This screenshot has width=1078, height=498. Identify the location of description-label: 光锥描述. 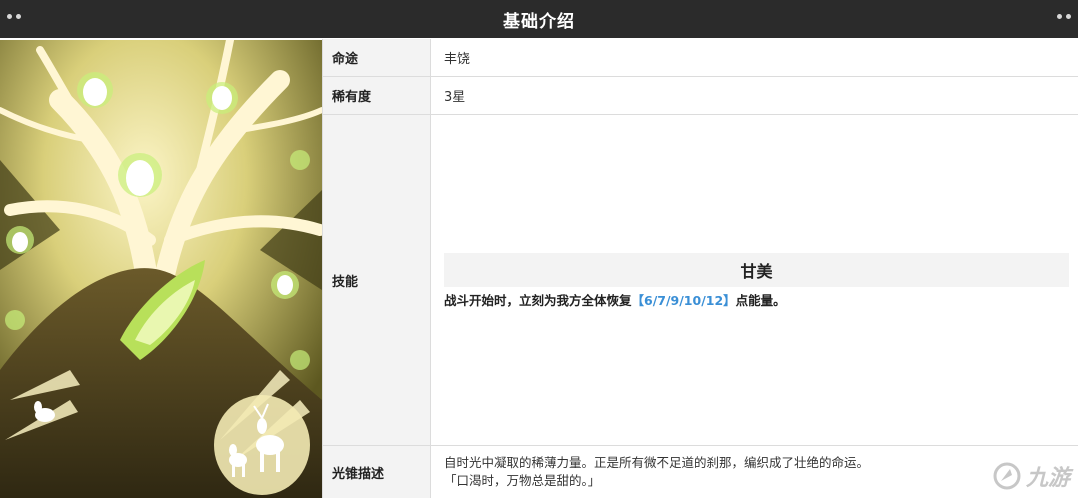
(377, 472).